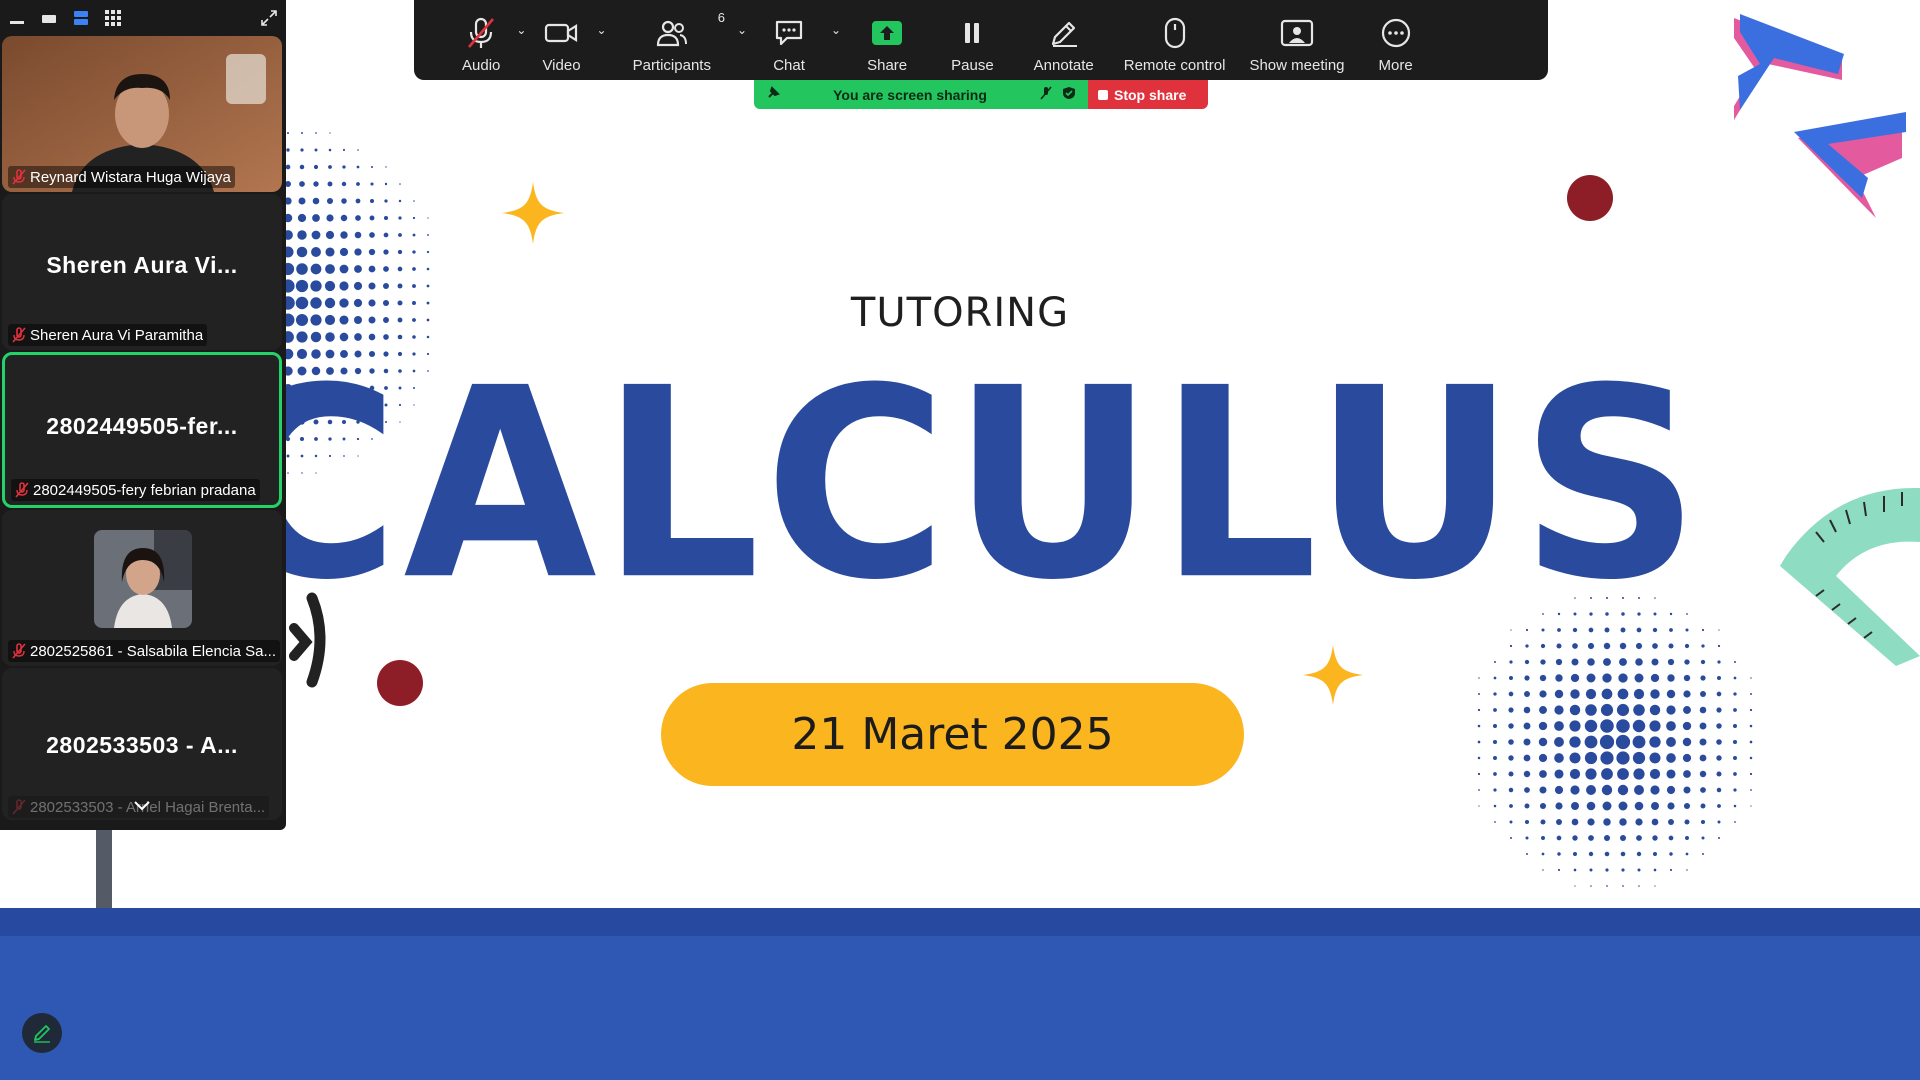 This screenshot has height=1080, width=1920. I want to click on audio-button: Audio, so click(481, 40).